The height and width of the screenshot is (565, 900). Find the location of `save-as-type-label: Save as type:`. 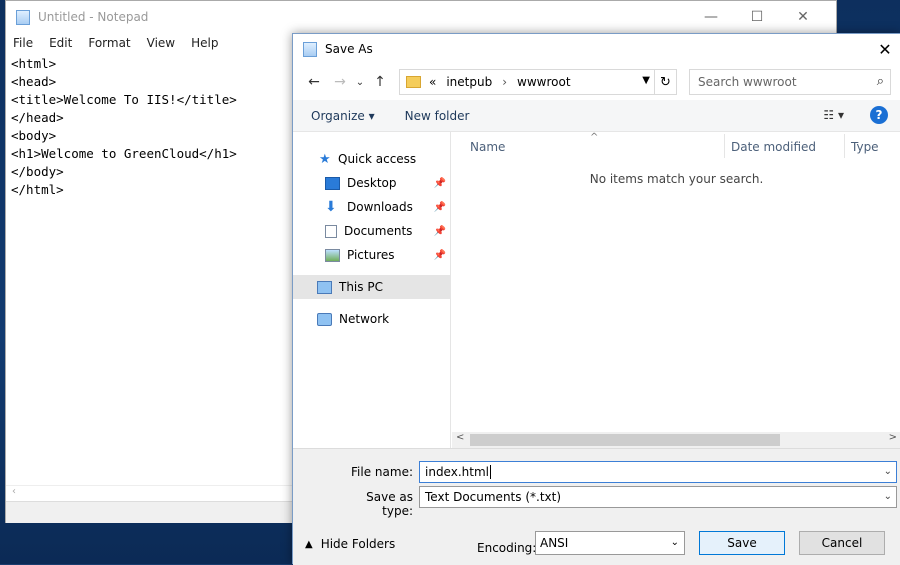

save-as-type-label: Save as type: is located at coordinates (389, 504).